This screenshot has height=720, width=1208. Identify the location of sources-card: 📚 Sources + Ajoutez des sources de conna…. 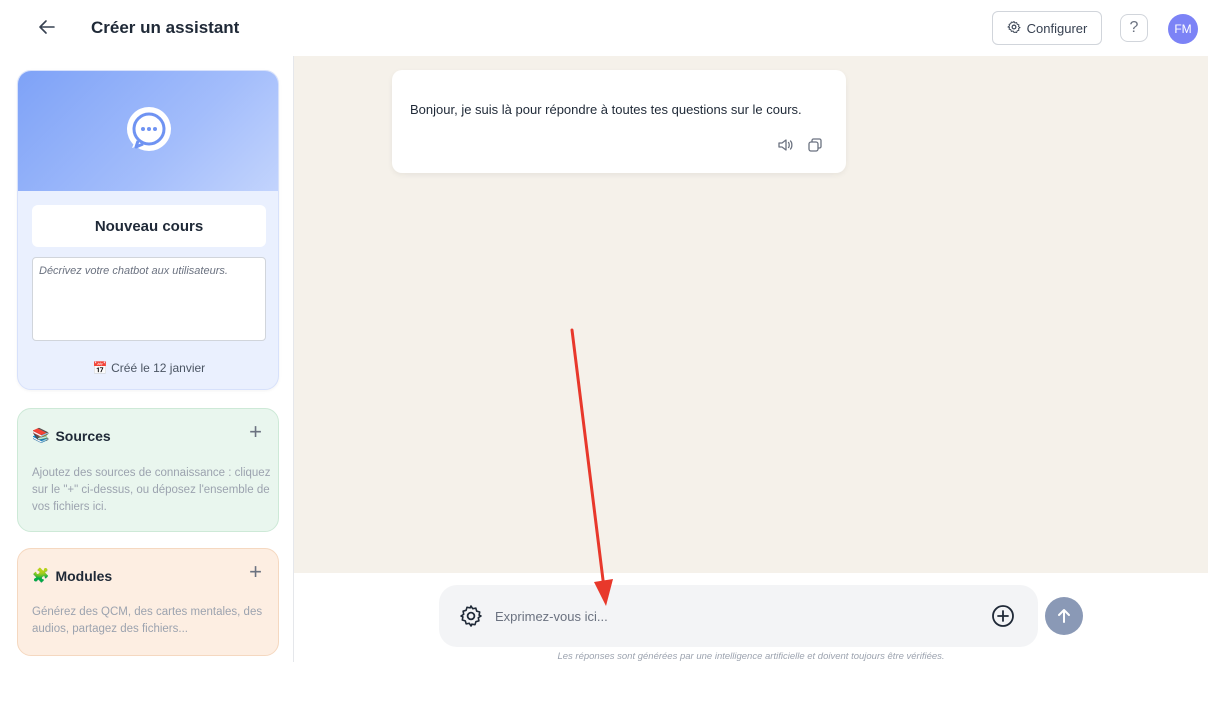
(148, 470).